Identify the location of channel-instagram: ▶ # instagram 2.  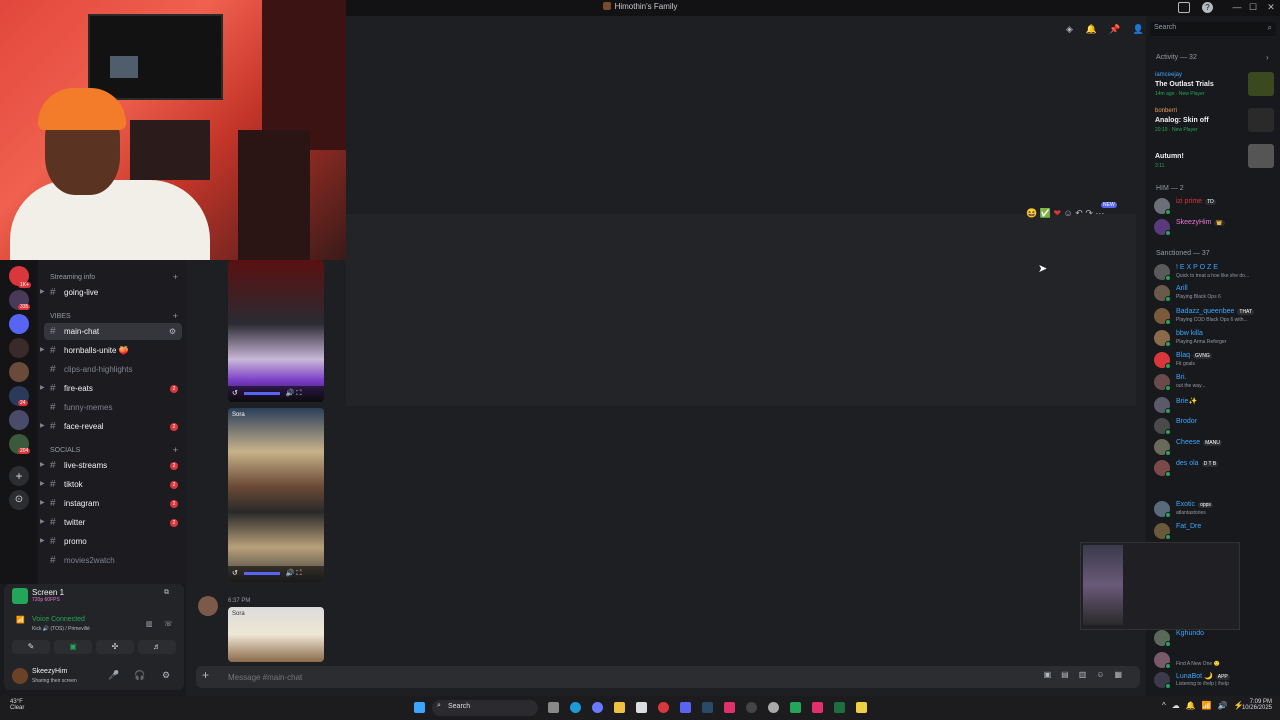
(111, 503).